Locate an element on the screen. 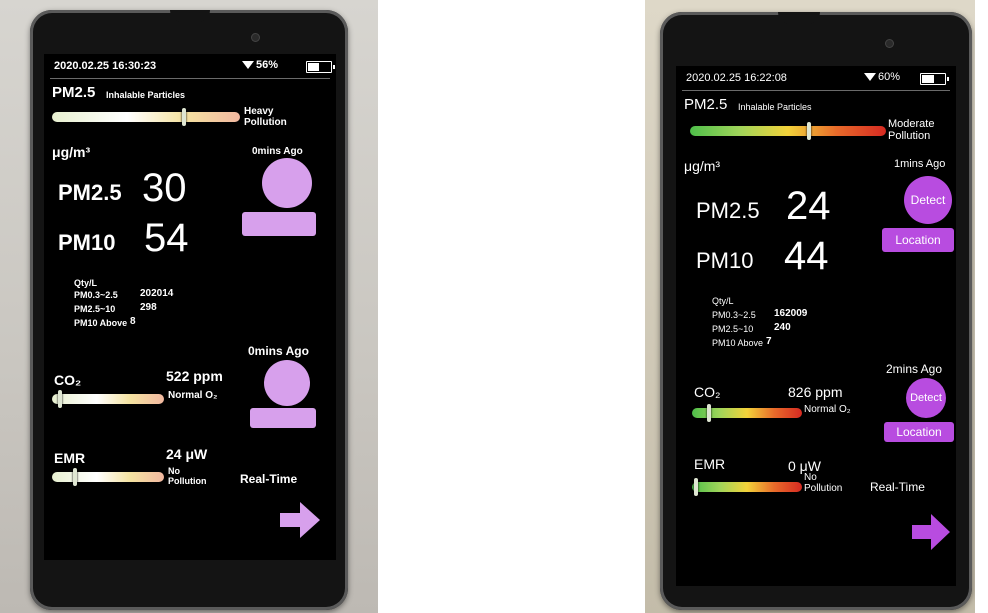 This screenshot has height=613, width=988. status-datetime: 2020.02.25 16:22:08 is located at coordinates (736, 78).